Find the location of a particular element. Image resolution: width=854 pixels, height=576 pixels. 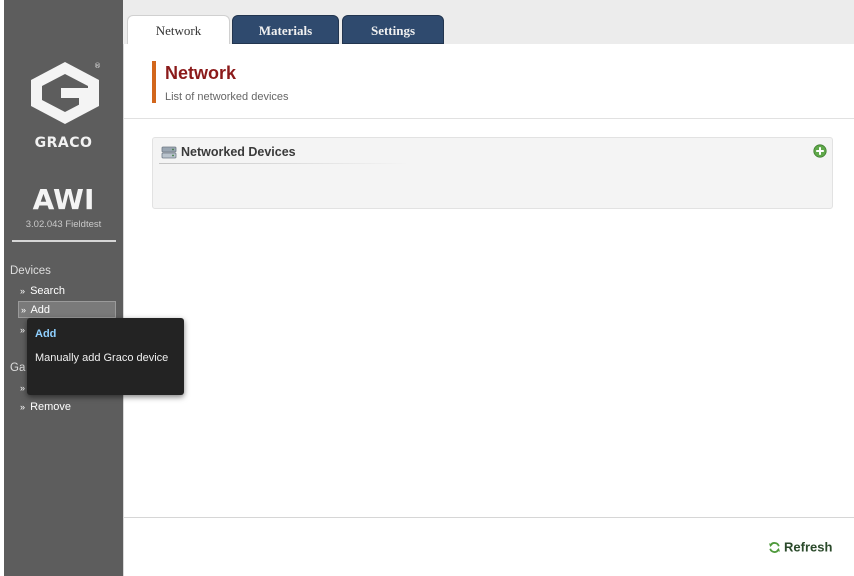

nav-heading-second: Ga is located at coordinates (18, 368).